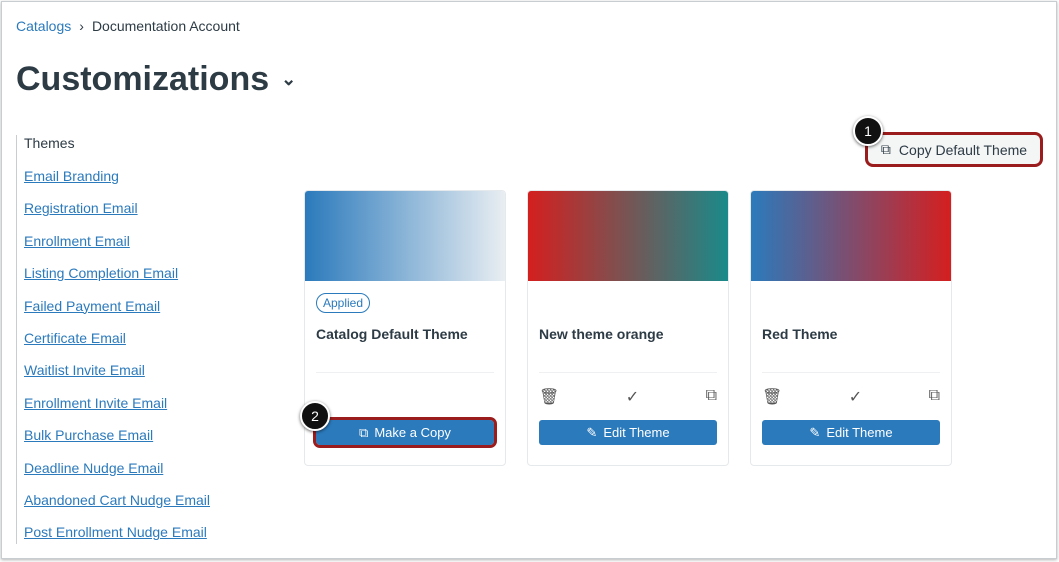  I want to click on sidebar-item: Registration Email, so click(117, 203).